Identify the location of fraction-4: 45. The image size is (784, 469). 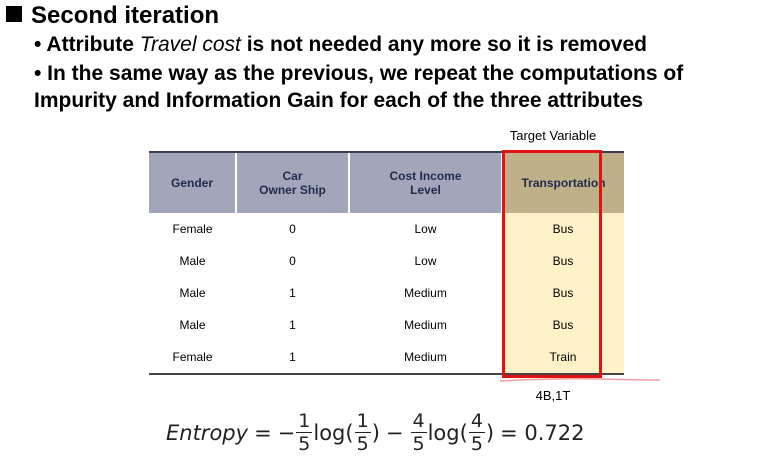
(476, 432).